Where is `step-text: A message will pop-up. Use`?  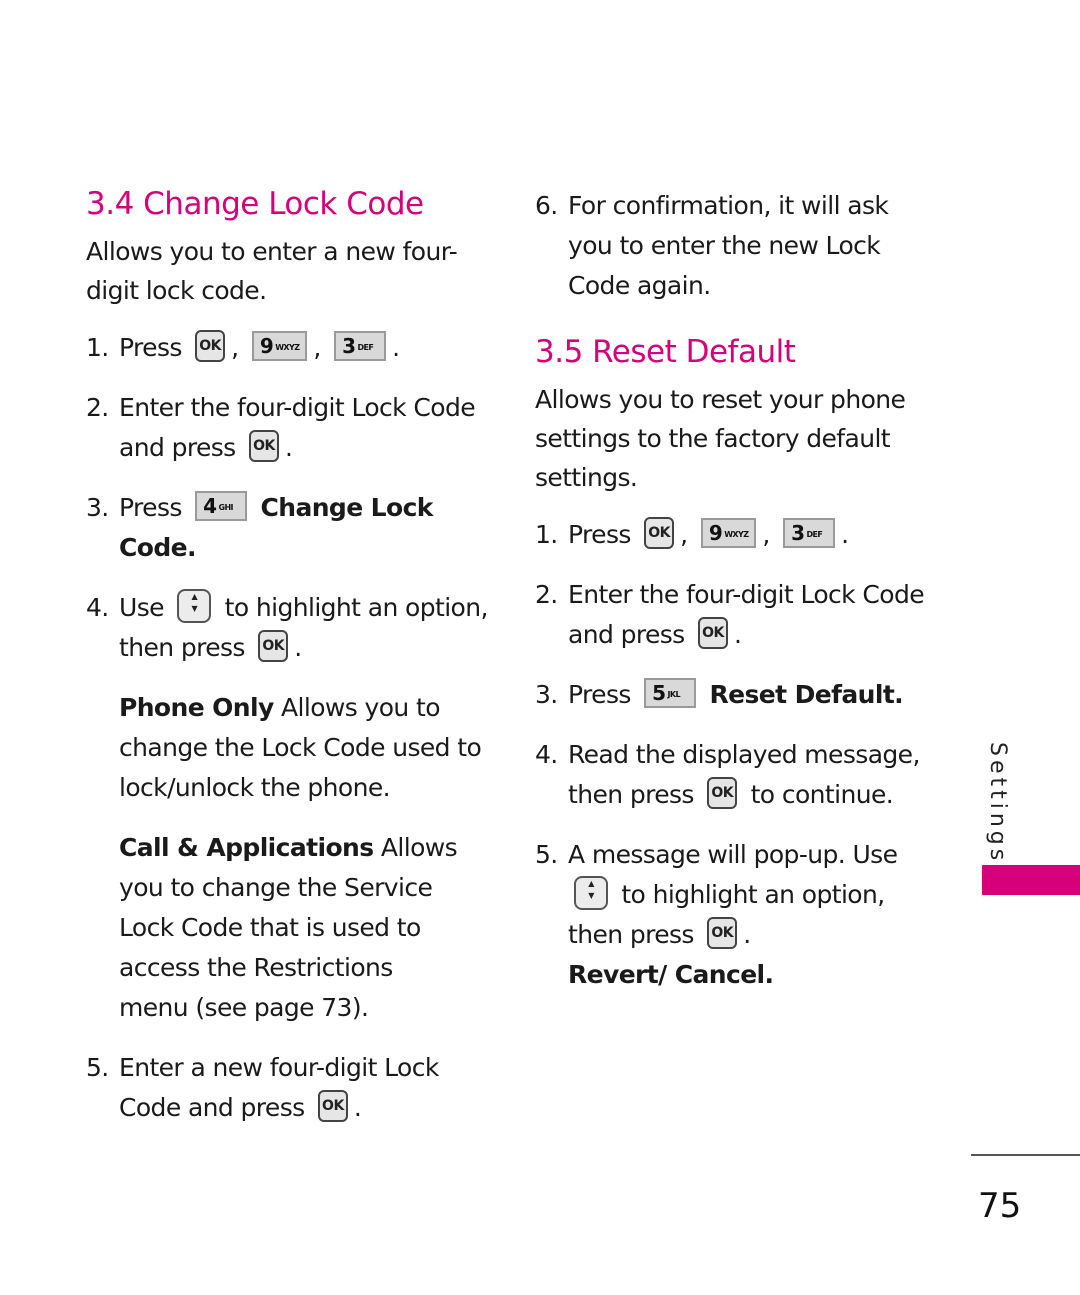
step-text: A message will pop-up. Use is located at coordinates (733, 854).